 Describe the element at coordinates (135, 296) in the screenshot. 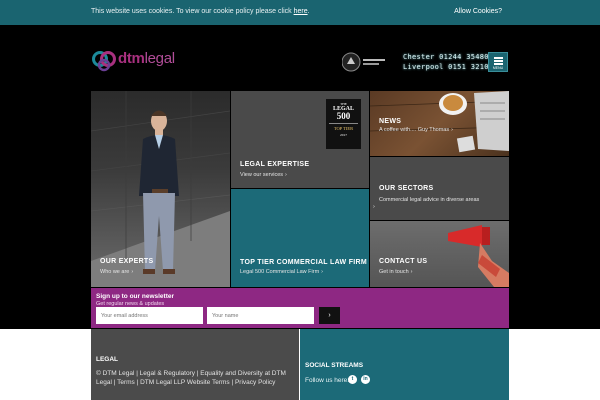

I see `newsletter-title: Sign up to our newsletter` at that location.